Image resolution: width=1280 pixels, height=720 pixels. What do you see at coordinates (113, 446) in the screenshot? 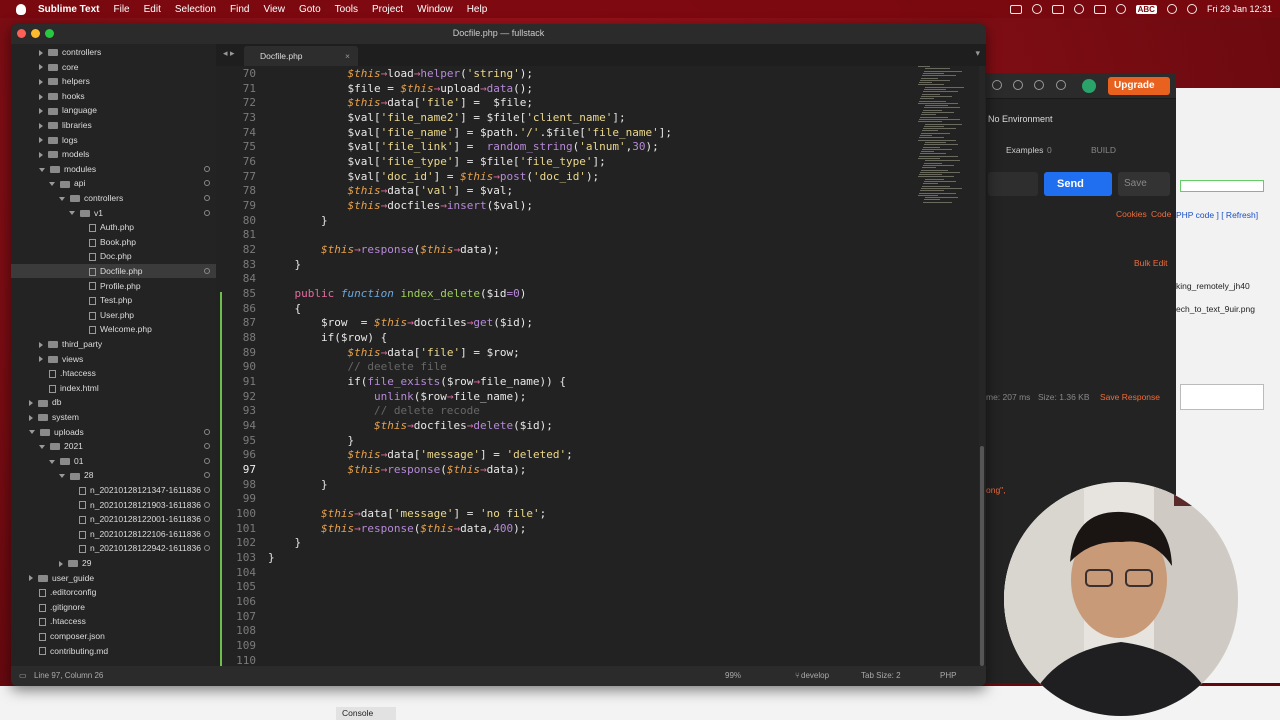
I see `sidebar-item: 2021` at bounding box center [113, 446].